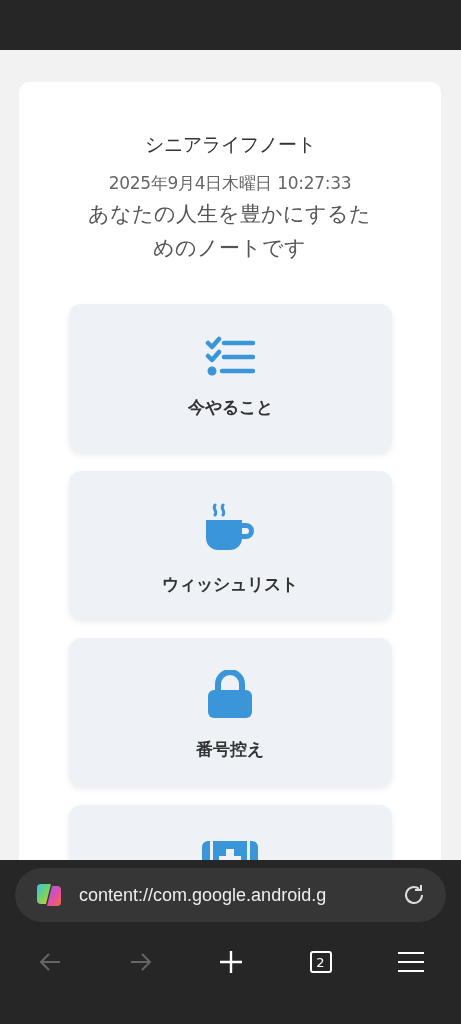 This screenshot has width=461, height=1024. Describe the element at coordinates (49, 895) in the screenshot. I see `assistant-logo-icon` at that location.